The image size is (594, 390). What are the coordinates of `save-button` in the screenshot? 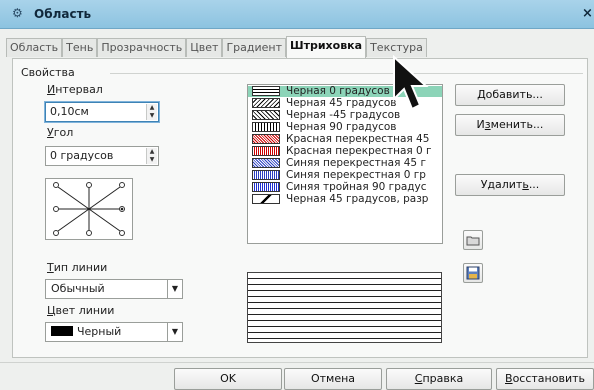 It's located at (473, 273).